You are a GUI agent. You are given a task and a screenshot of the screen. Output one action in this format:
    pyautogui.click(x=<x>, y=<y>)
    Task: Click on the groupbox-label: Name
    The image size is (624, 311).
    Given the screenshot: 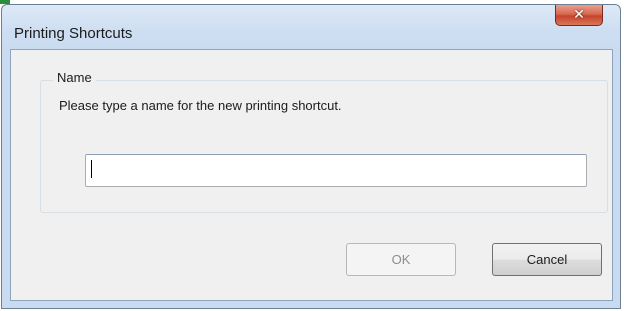 What is the action you would take?
    pyautogui.click(x=74, y=78)
    